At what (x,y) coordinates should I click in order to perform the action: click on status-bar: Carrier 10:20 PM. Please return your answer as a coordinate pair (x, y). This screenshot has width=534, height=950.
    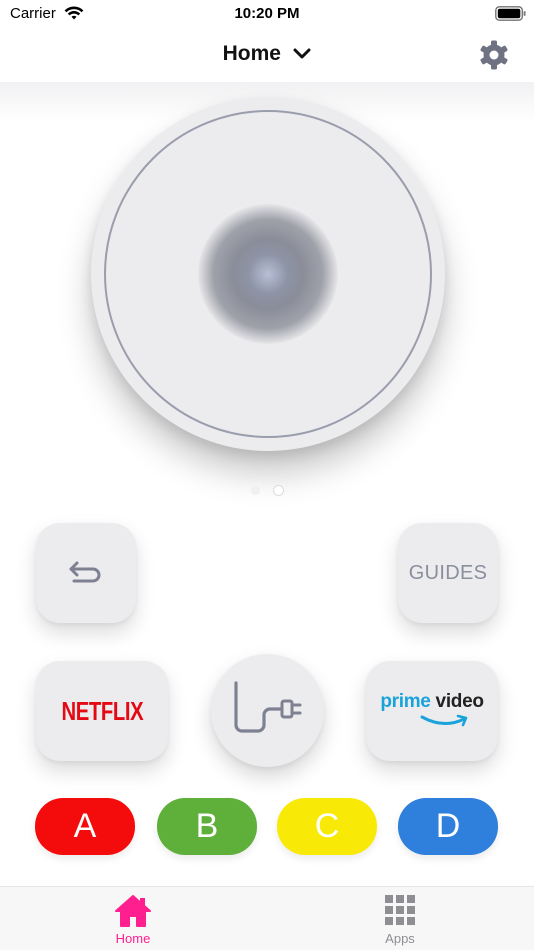
    Looking at the image, I should click on (267, 15).